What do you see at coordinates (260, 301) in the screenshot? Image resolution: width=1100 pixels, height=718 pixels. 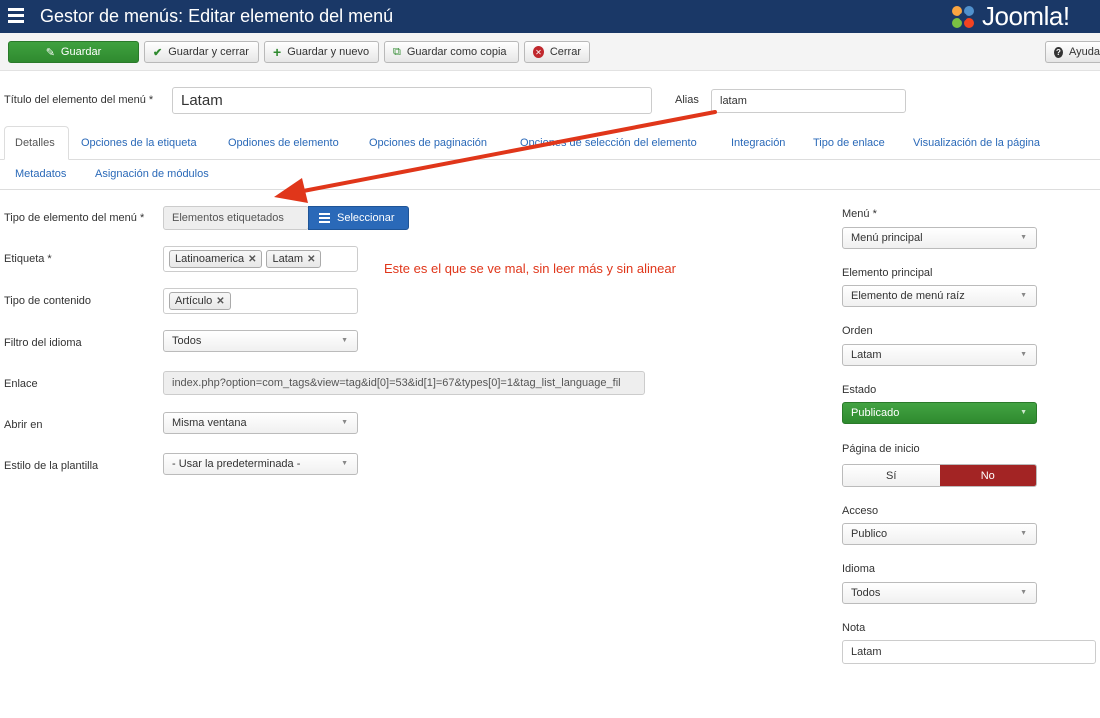 I see `content-type-input: Artículo ✕` at bounding box center [260, 301].